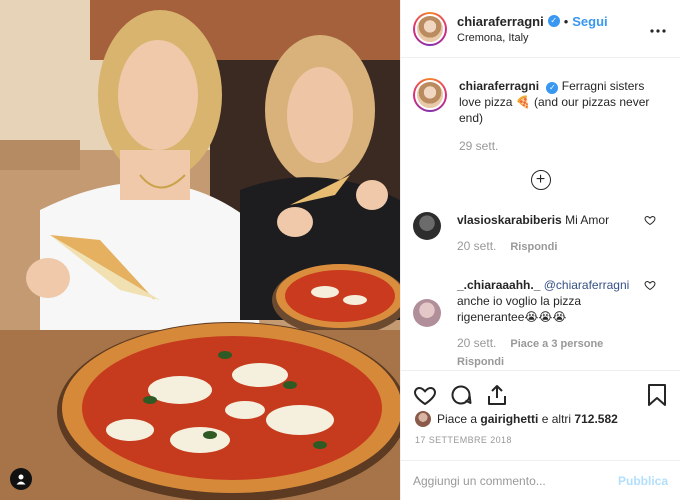 The height and width of the screenshot is (500, 680). What do you see at coordinates (457, 419) in the screenshot?
I see `likes-prefix: Piace a` at bounding box center [457, 419].